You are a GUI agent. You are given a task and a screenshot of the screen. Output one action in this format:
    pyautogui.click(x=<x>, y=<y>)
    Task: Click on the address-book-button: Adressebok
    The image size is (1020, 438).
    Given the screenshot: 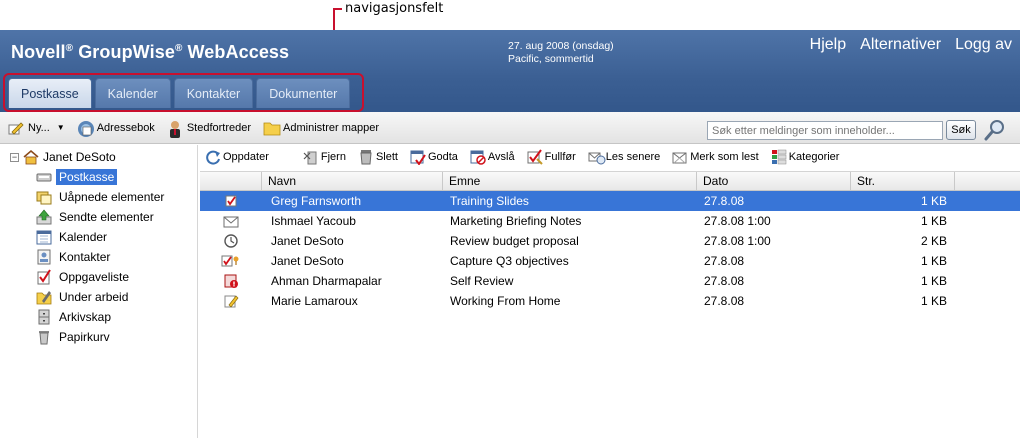 What is the action you would take?
    pyautogui.click(x=116, y=128)
    